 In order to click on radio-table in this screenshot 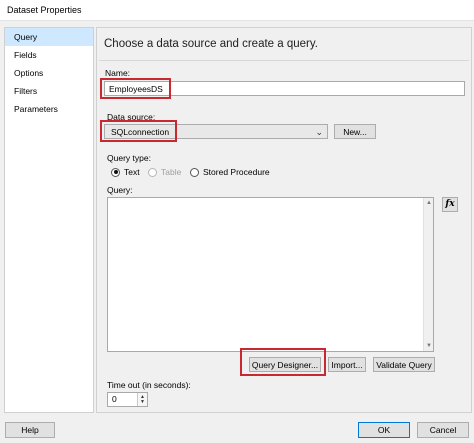, I will do `click(152, 172)`.